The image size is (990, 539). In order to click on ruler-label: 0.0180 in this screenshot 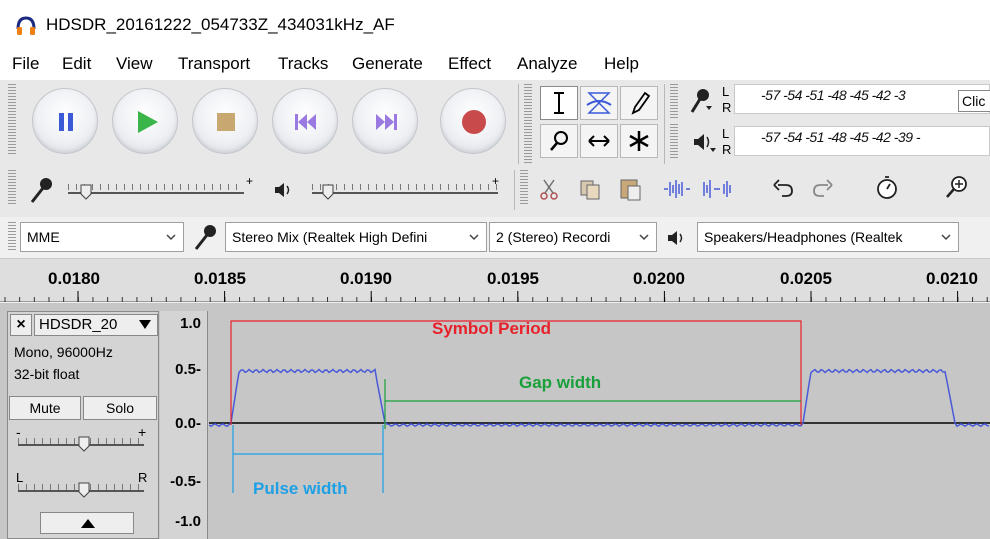, I will do `click(74, 278)`.